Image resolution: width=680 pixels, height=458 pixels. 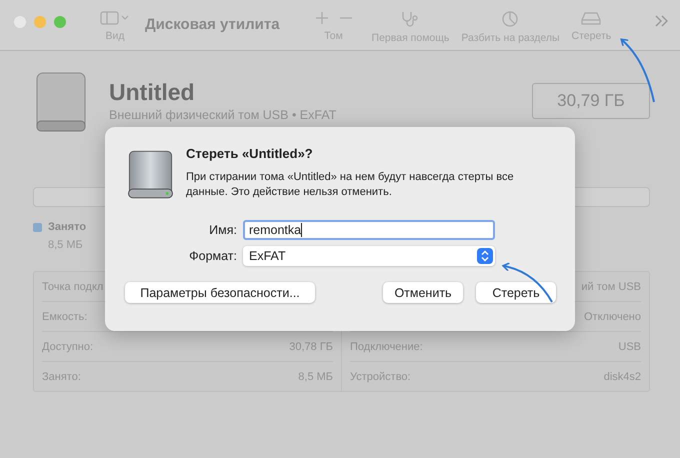 I want to click on format-label: Формат:, so click(x=212, y=256).